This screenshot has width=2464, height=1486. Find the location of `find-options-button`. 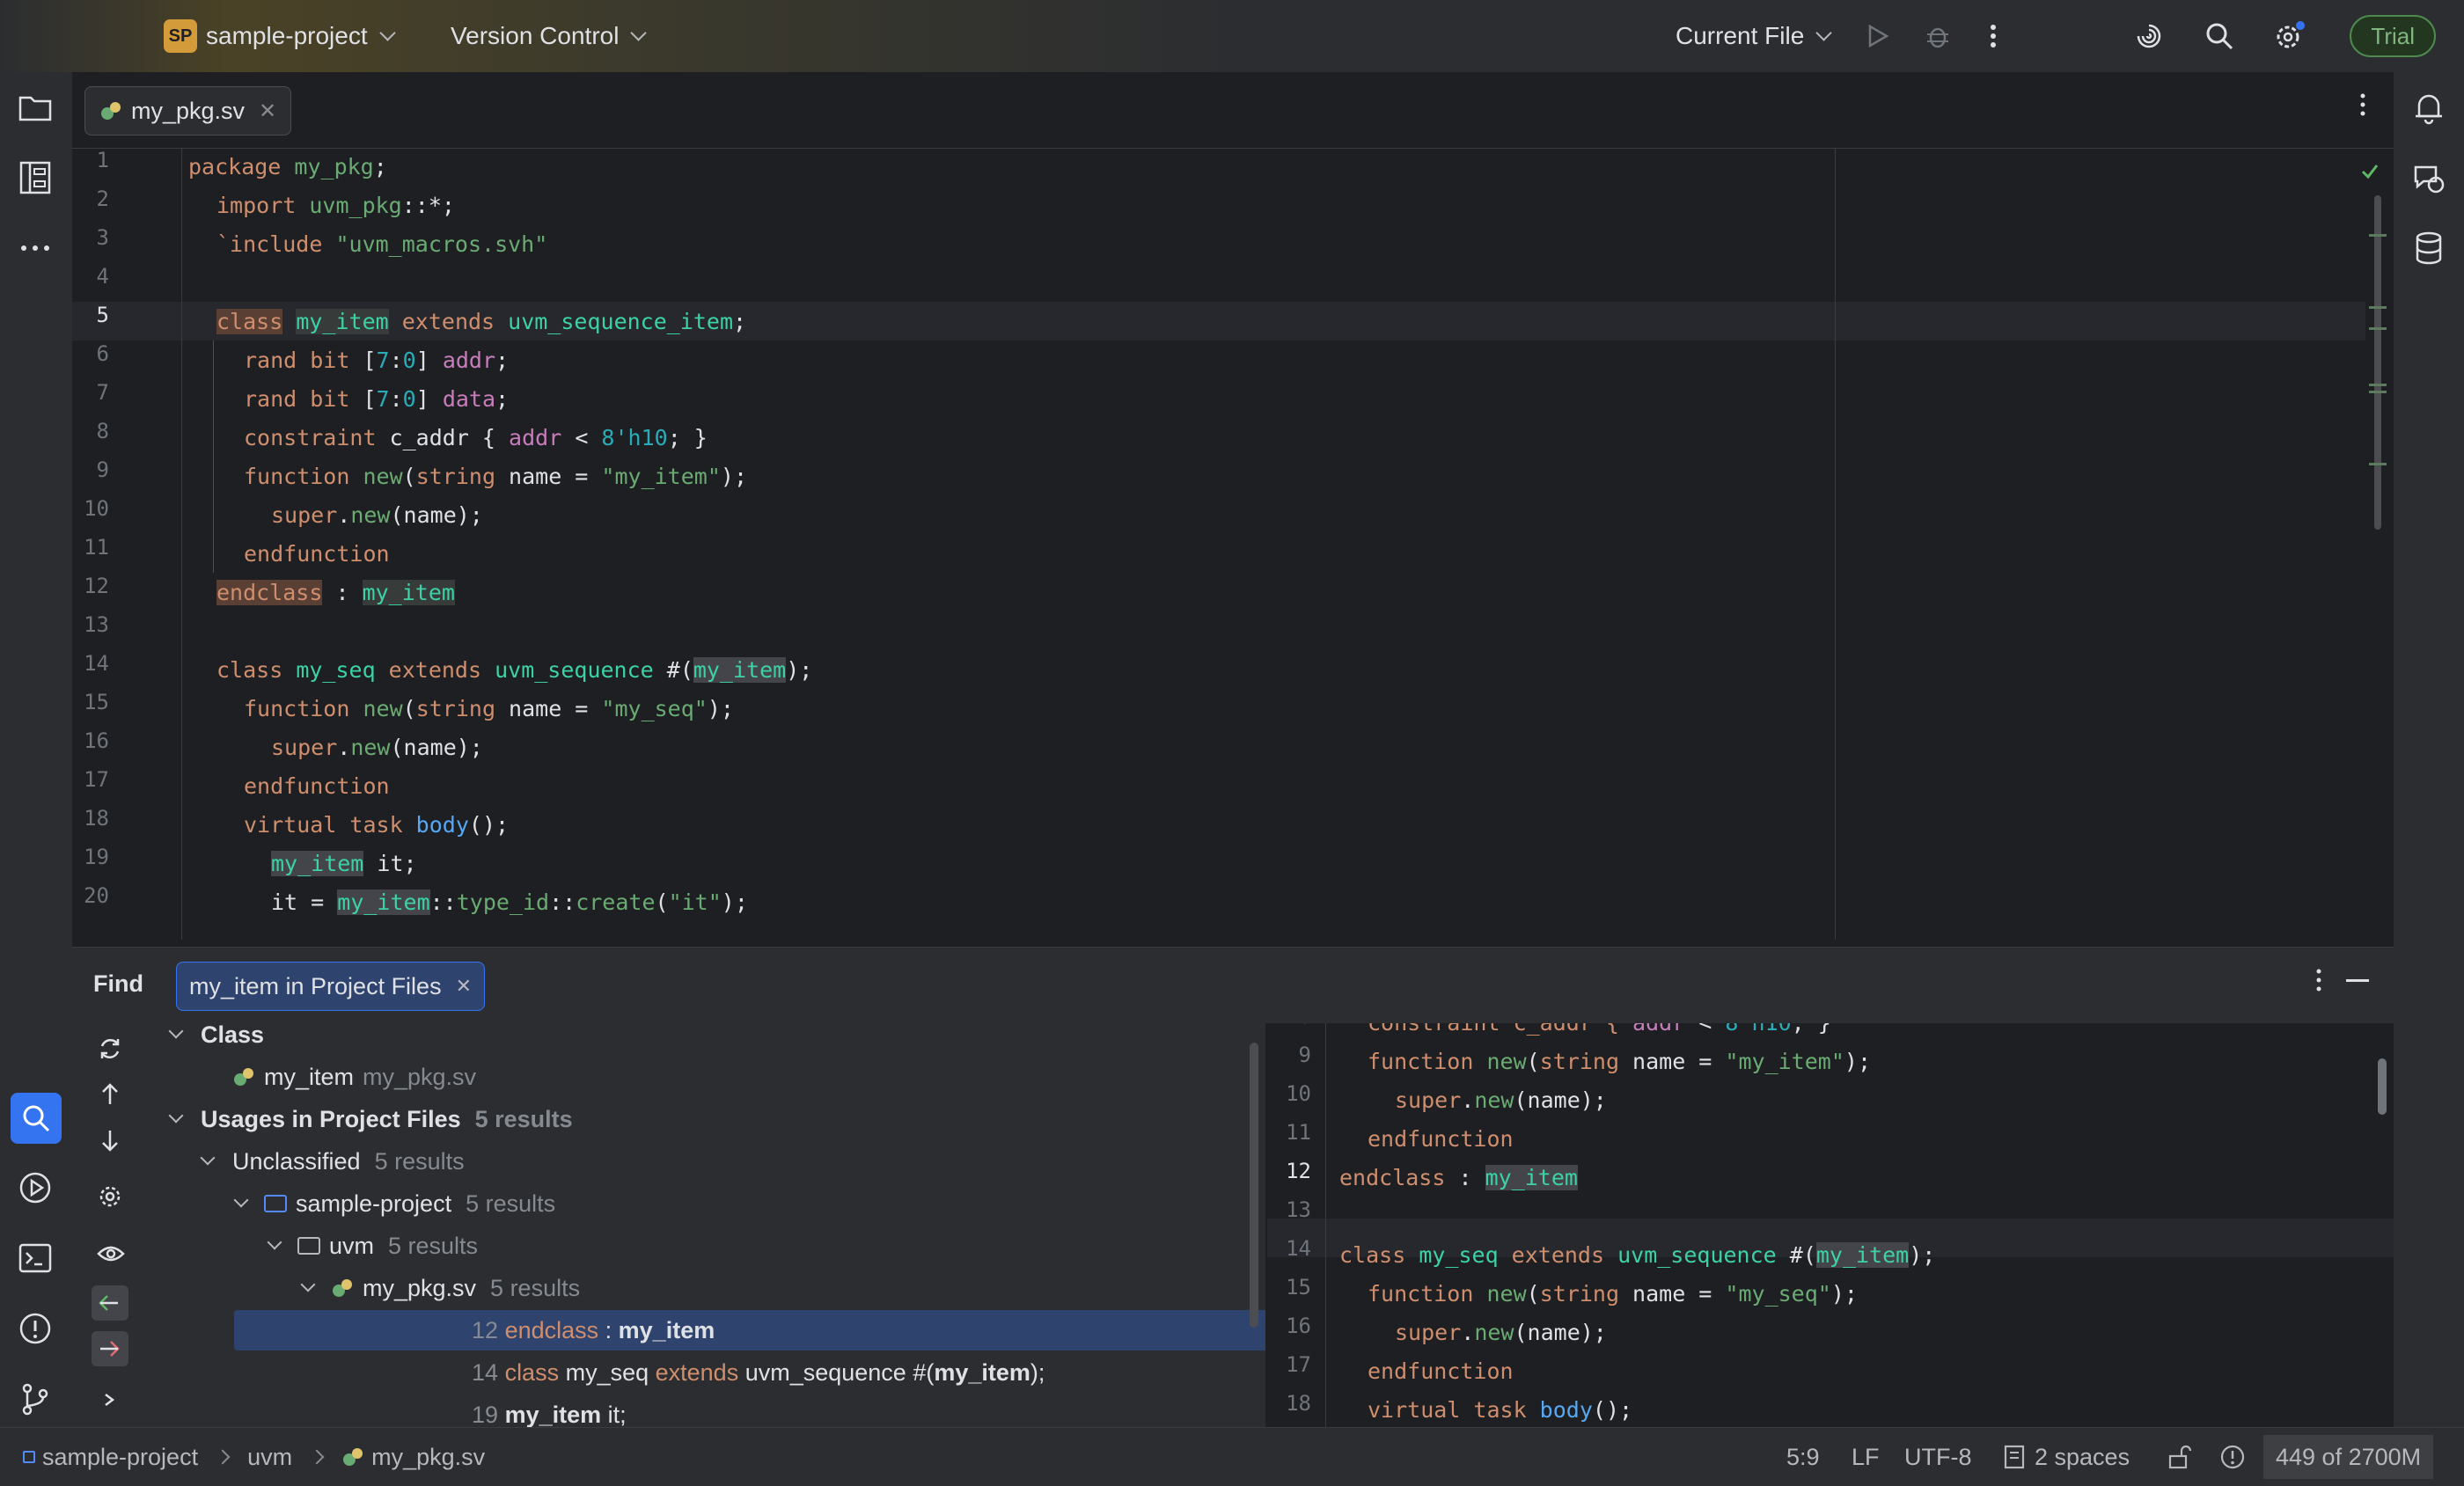

find-options-button is located at coordinates (2318, 983).